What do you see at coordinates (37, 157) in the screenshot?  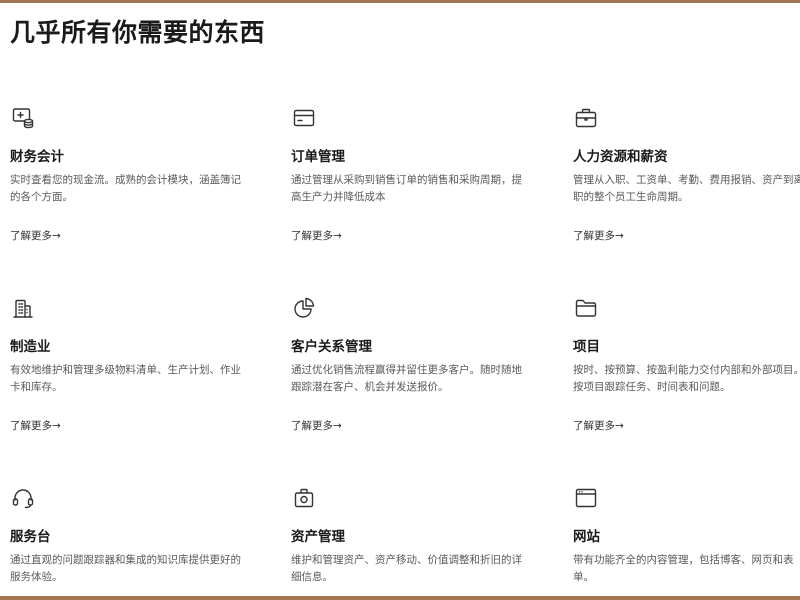 I see `card-title: 财务会计` at bounding box center [37, 157].